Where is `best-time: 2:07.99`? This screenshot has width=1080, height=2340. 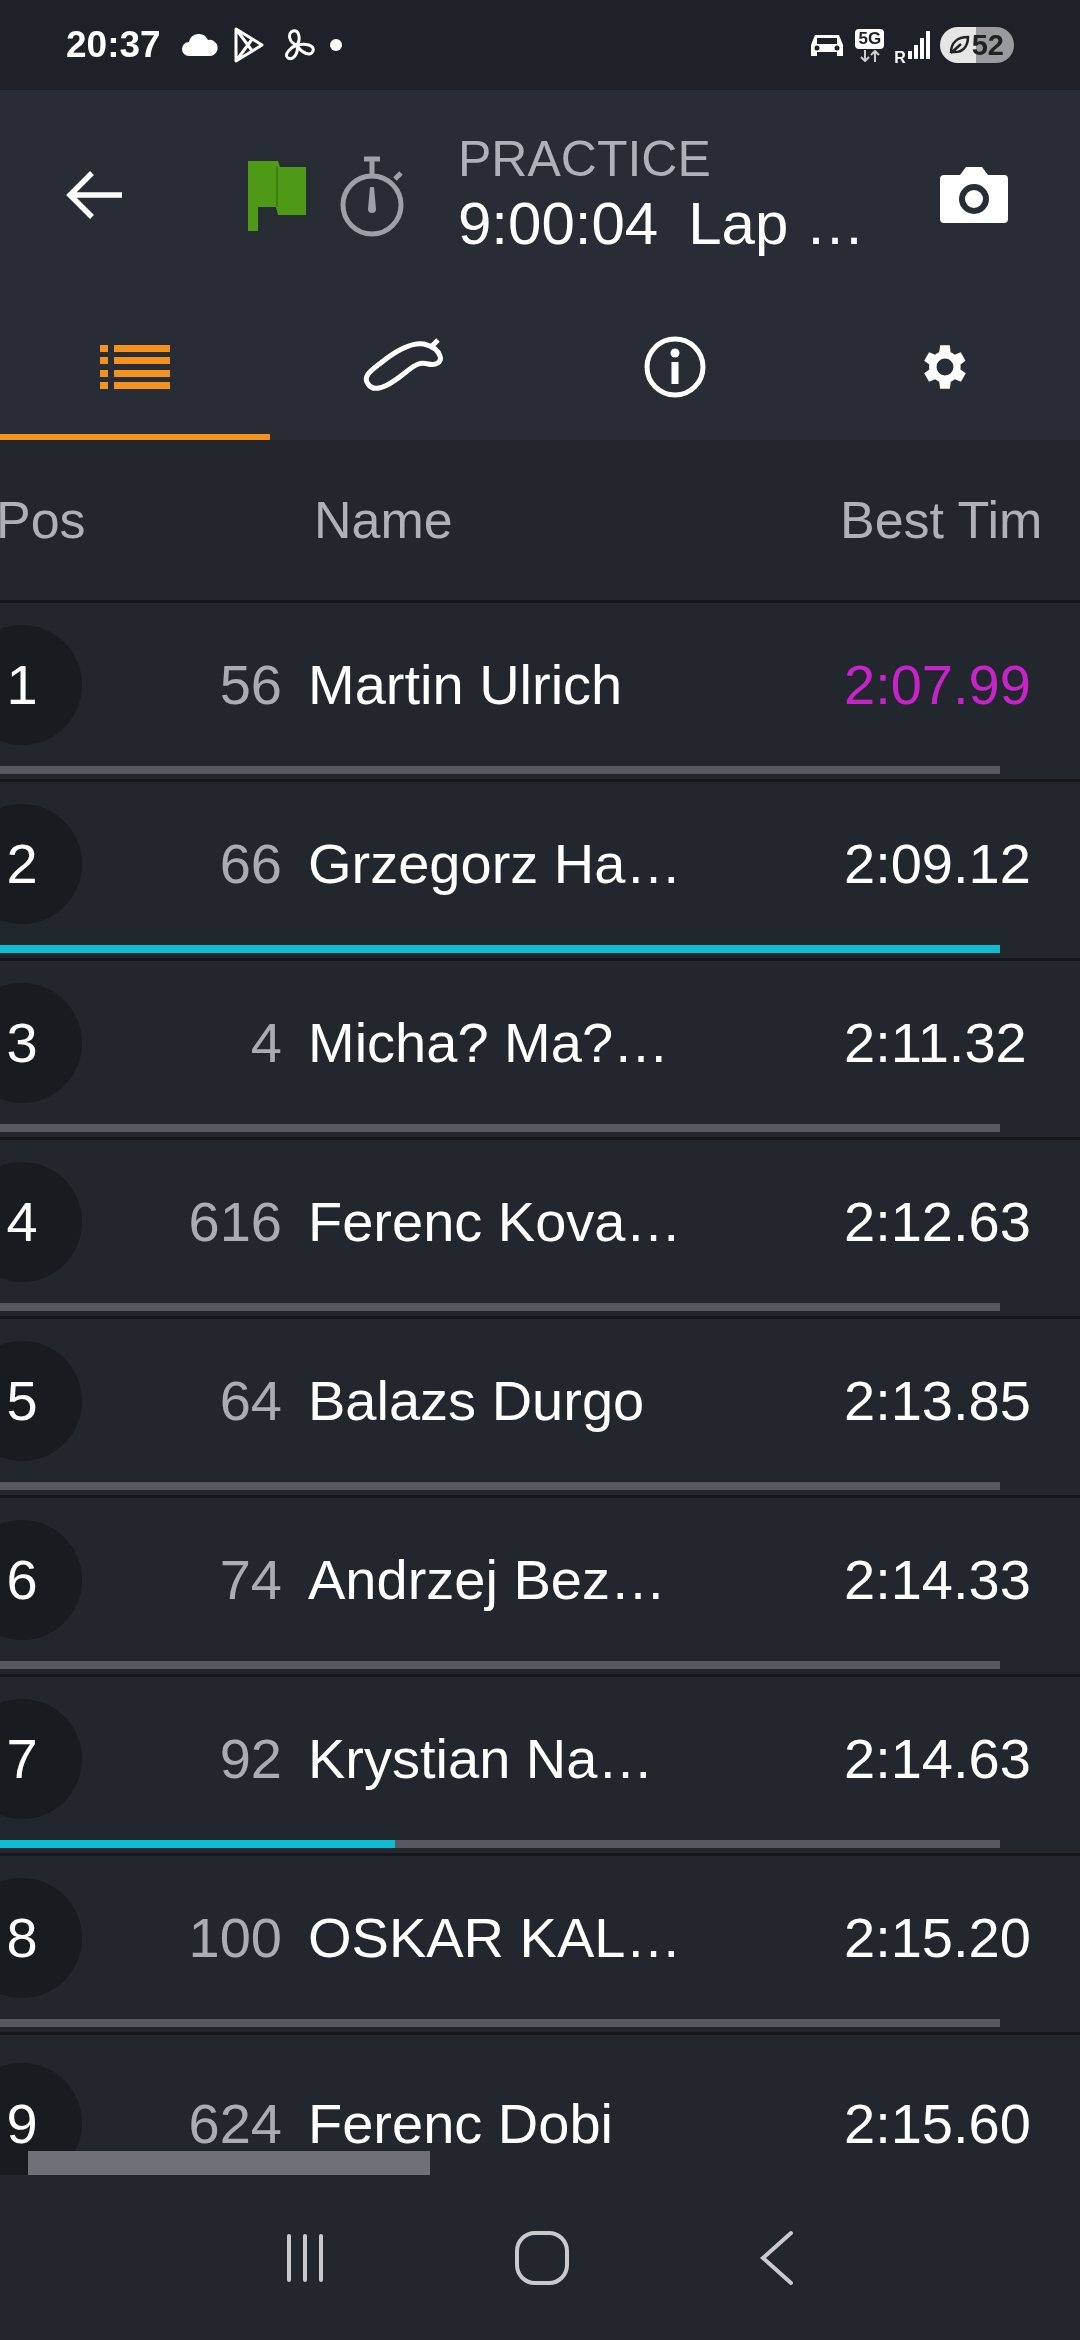 best-time: 2:07.99 is located at coordinates (937, 684).